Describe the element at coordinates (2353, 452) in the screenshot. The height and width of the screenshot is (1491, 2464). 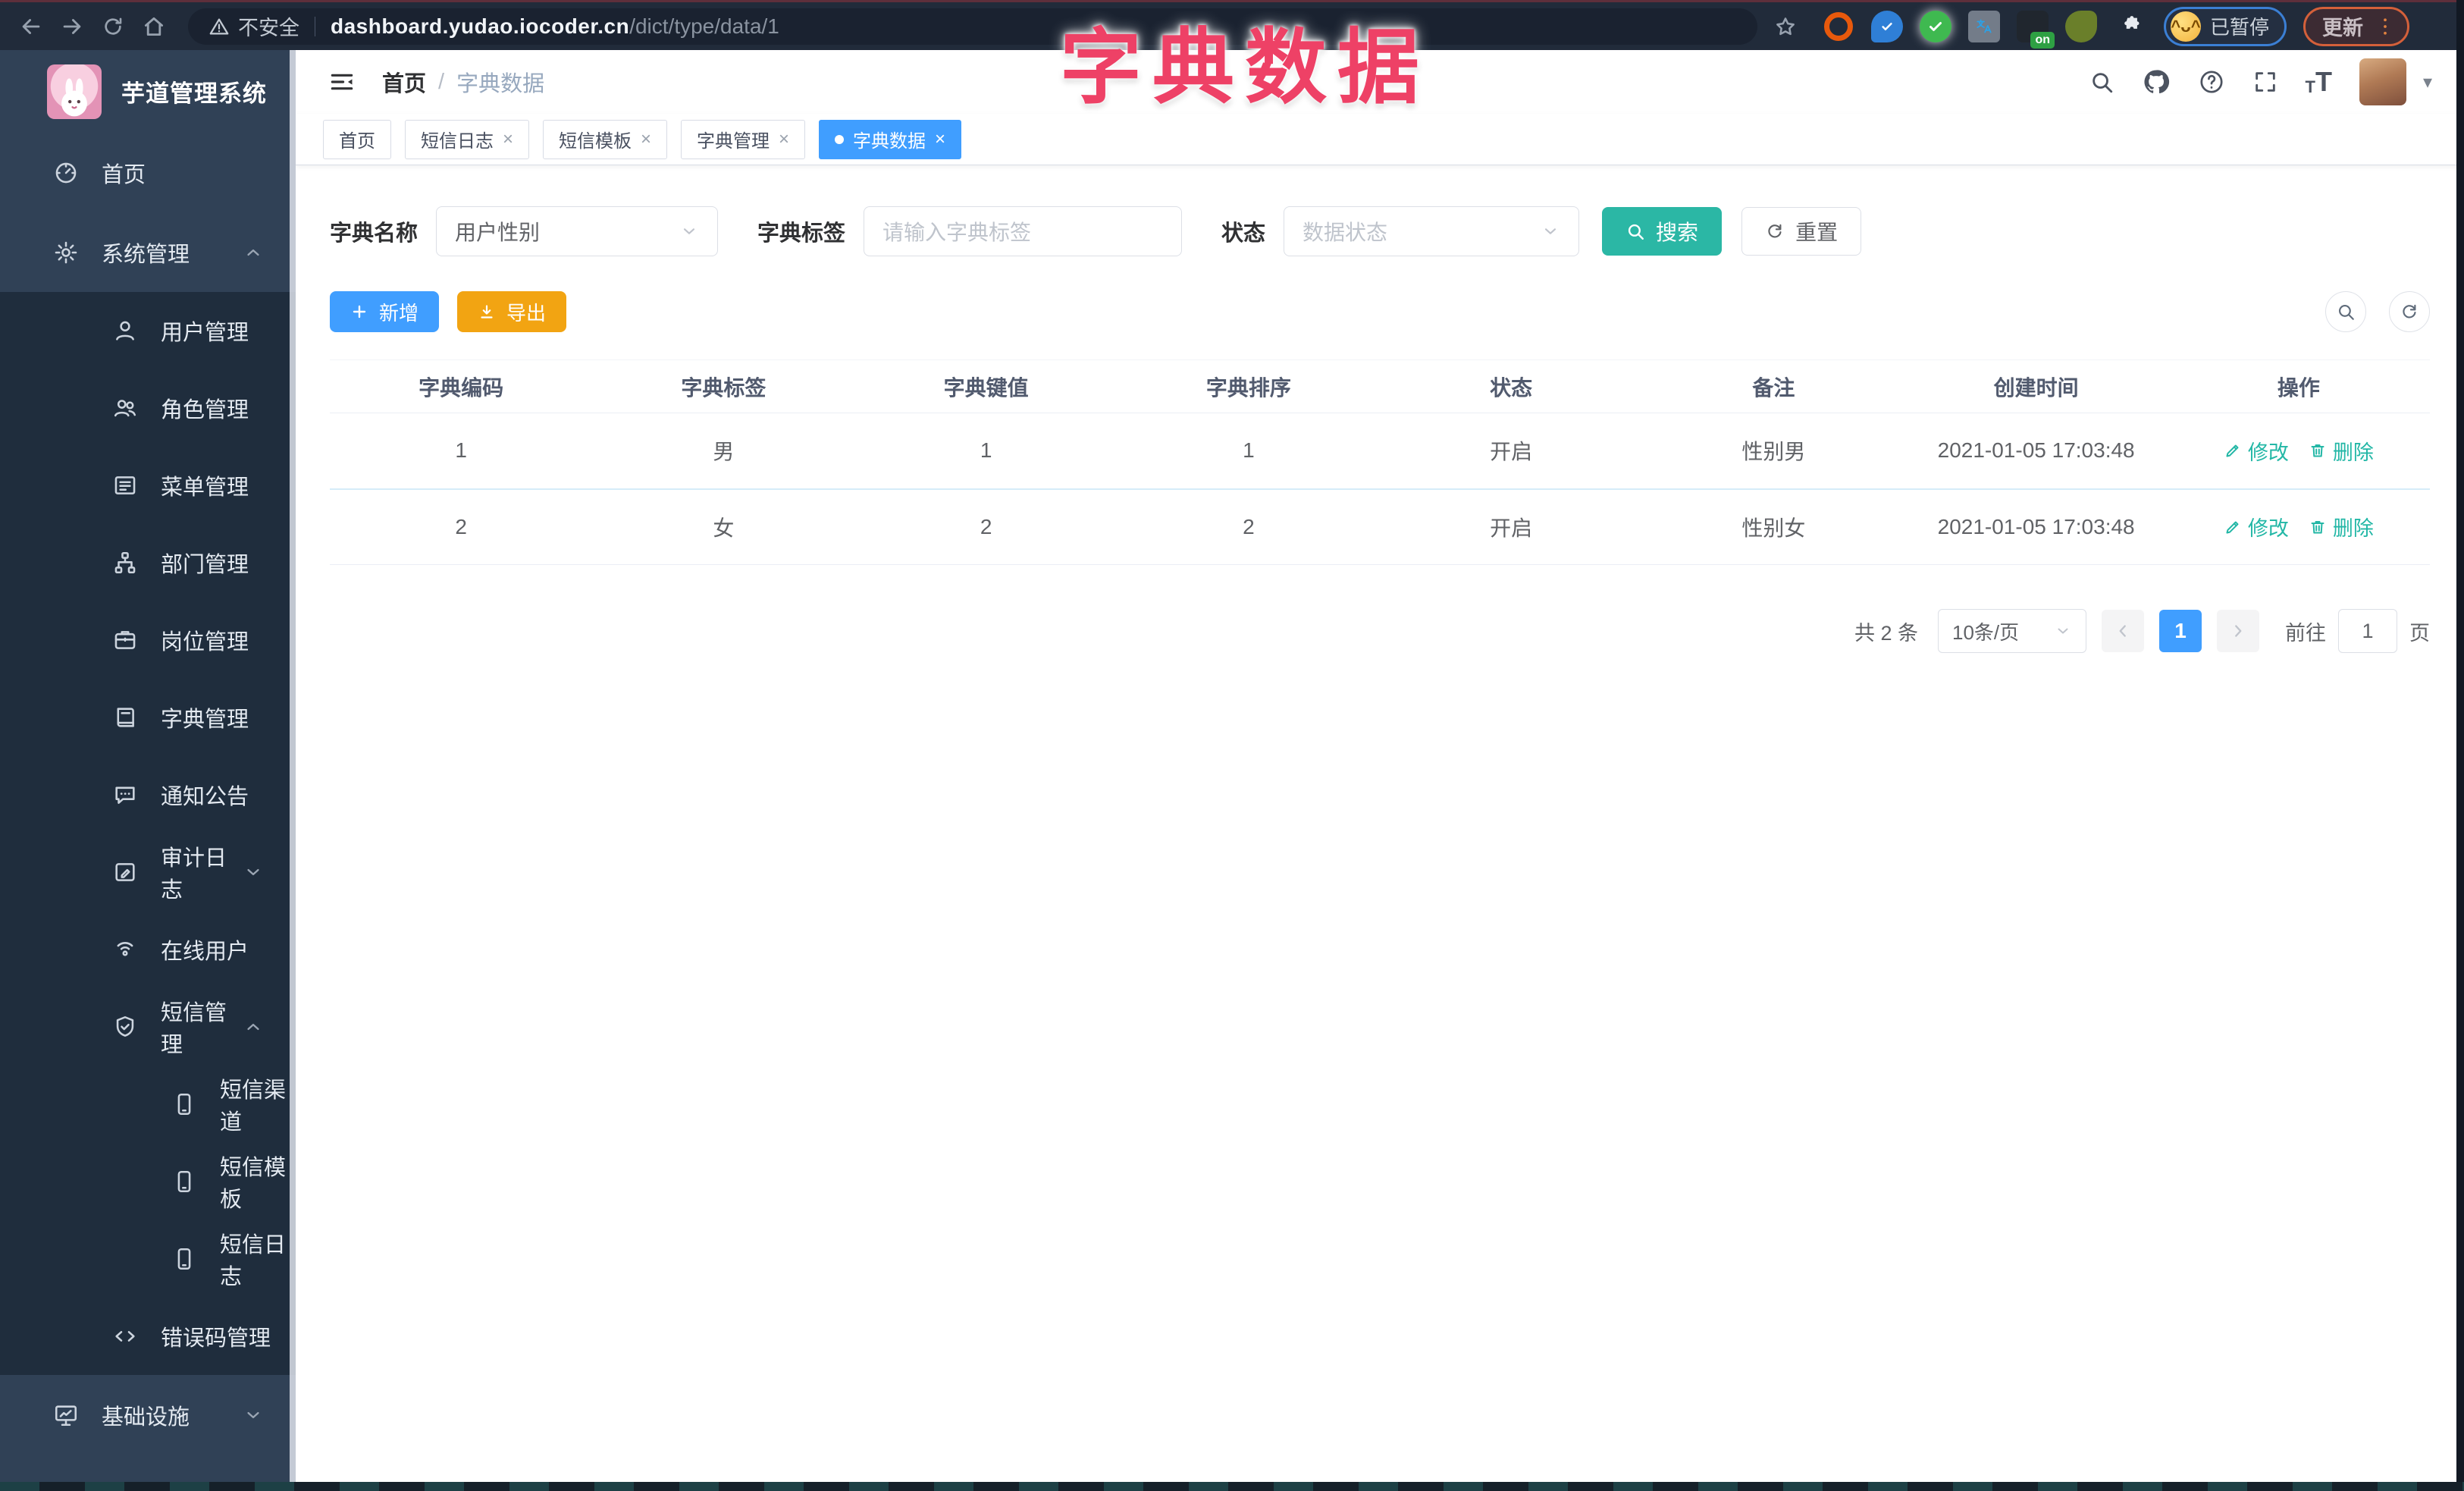
I see `delete-label: 删除` at that location.